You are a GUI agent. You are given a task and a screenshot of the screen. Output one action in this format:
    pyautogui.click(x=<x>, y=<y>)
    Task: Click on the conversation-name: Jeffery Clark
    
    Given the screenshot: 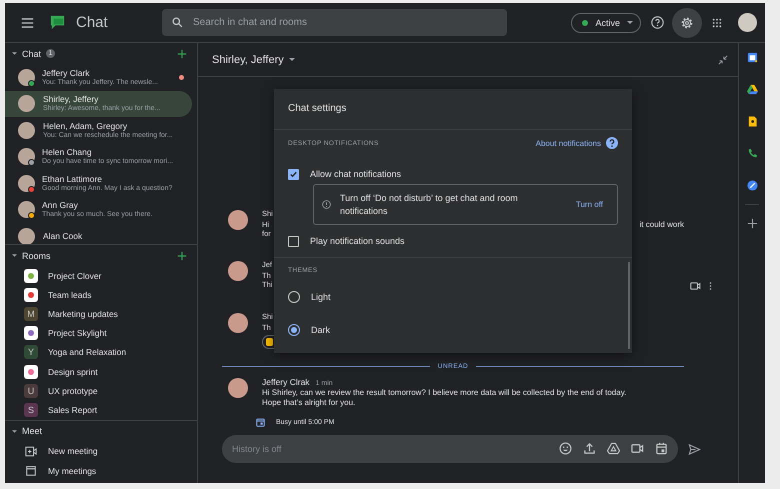 What is the action you would take?
    pyautogui.click(x=66, y=73)
    